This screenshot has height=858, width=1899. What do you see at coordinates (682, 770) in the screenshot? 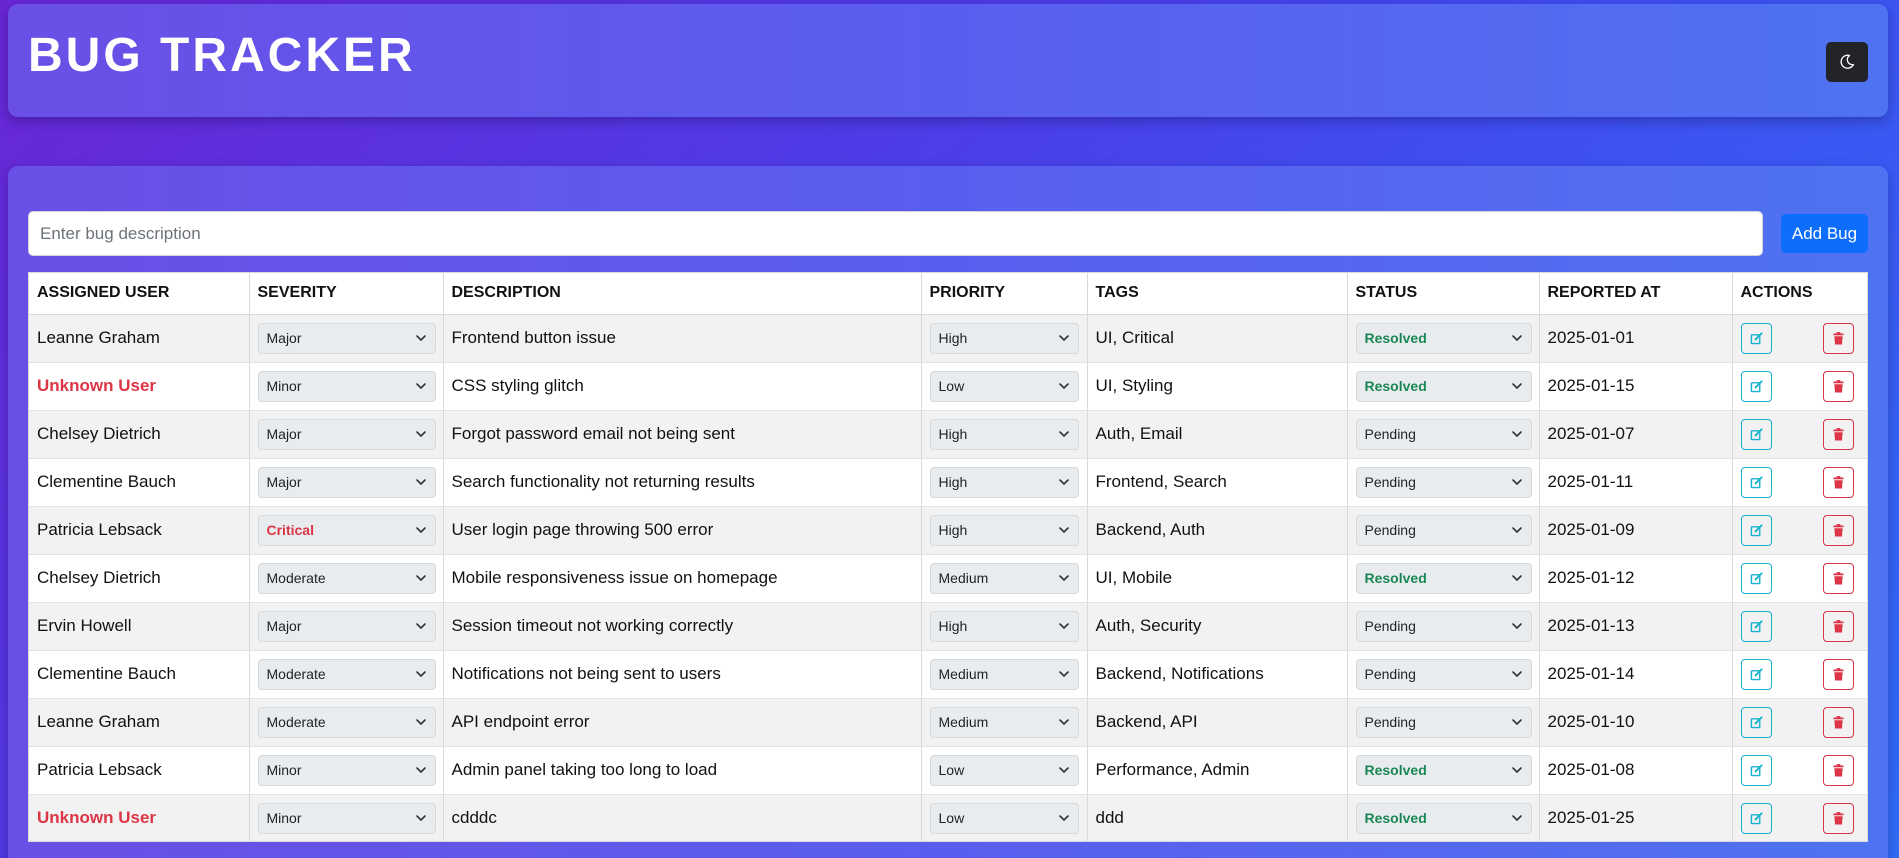
I see `description-cell: Admin panel taking too long to load` at bounding box center [682, 770].